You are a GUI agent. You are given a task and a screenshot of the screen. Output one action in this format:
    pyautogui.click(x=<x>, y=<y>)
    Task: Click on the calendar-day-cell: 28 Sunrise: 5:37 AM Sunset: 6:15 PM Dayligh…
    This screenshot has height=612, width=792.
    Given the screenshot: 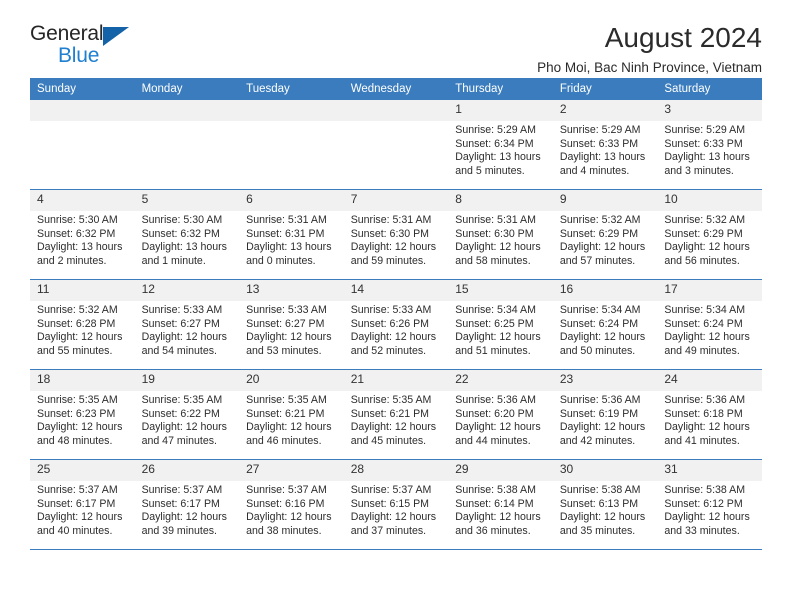 What is the action you would take?
    pyautogui.click(x=396, y=504)
    